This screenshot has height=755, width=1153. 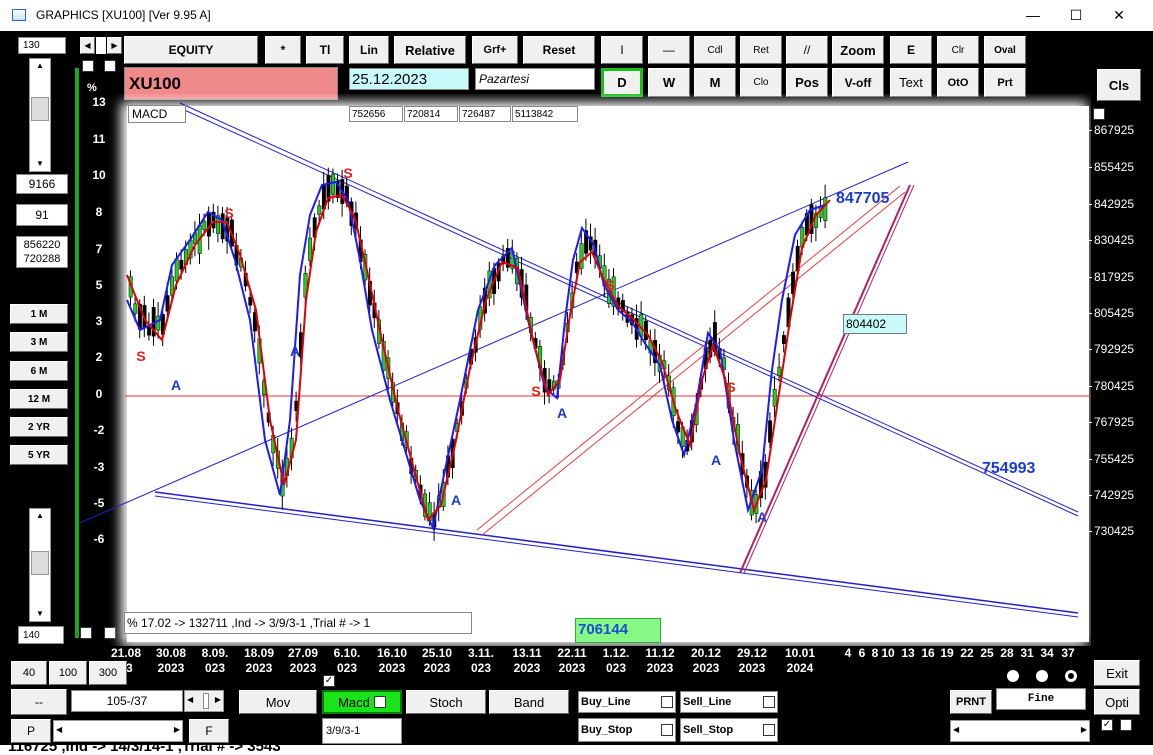 What do you see at coordinates (362, 702) in the screenshot?
I see `macd-button: Macd` at bounding box center [362, 702].